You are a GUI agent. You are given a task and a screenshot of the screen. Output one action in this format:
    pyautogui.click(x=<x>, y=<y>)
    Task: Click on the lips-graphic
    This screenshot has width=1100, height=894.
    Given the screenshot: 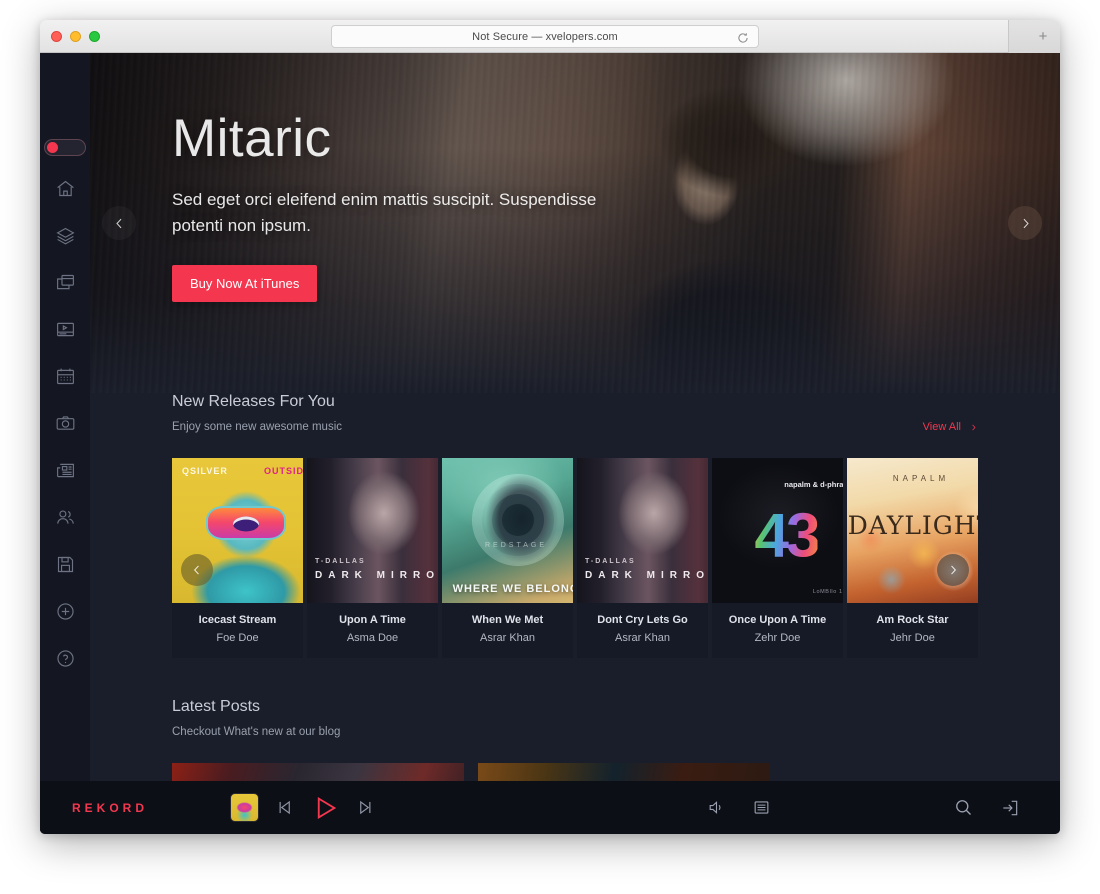 What is the action you would take?
    pyautogui.click(x=246, y=524)
    